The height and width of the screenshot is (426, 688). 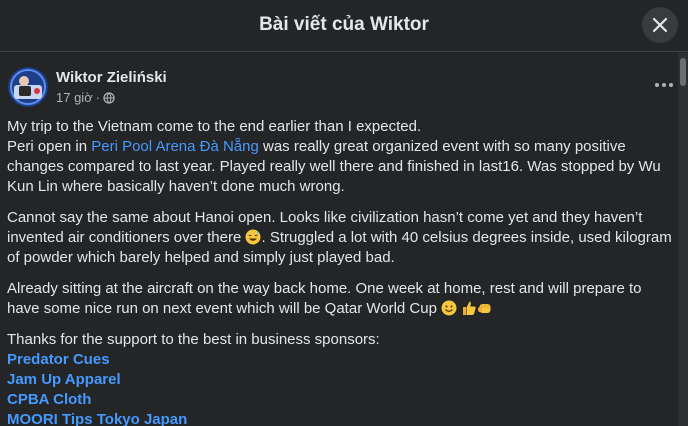 What do you see at coordinates (469, 308) in the screenshot?
I see `thumbs-up-emoji-icon` at bounding box center [469, 308].